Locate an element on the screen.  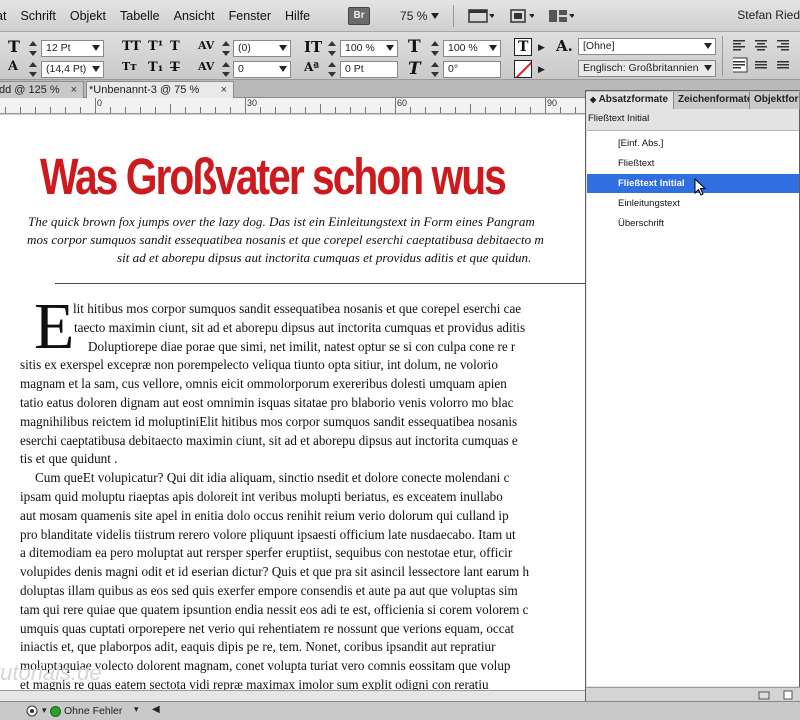
skew-value: 0° is located at coordinates (453, 69).